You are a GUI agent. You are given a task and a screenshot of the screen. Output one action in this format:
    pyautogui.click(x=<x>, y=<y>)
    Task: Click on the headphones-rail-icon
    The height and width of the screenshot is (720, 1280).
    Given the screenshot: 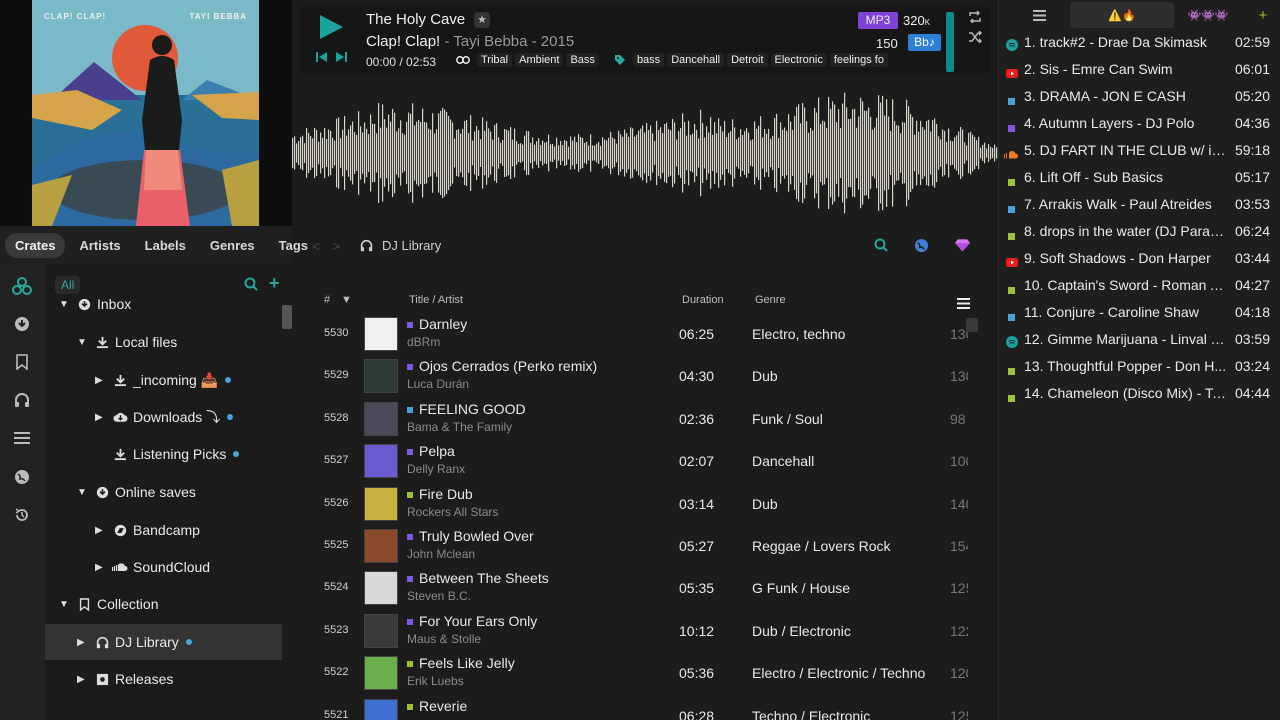 What is the action you would take?
    pyautogui.click(x=22, y=400)
    